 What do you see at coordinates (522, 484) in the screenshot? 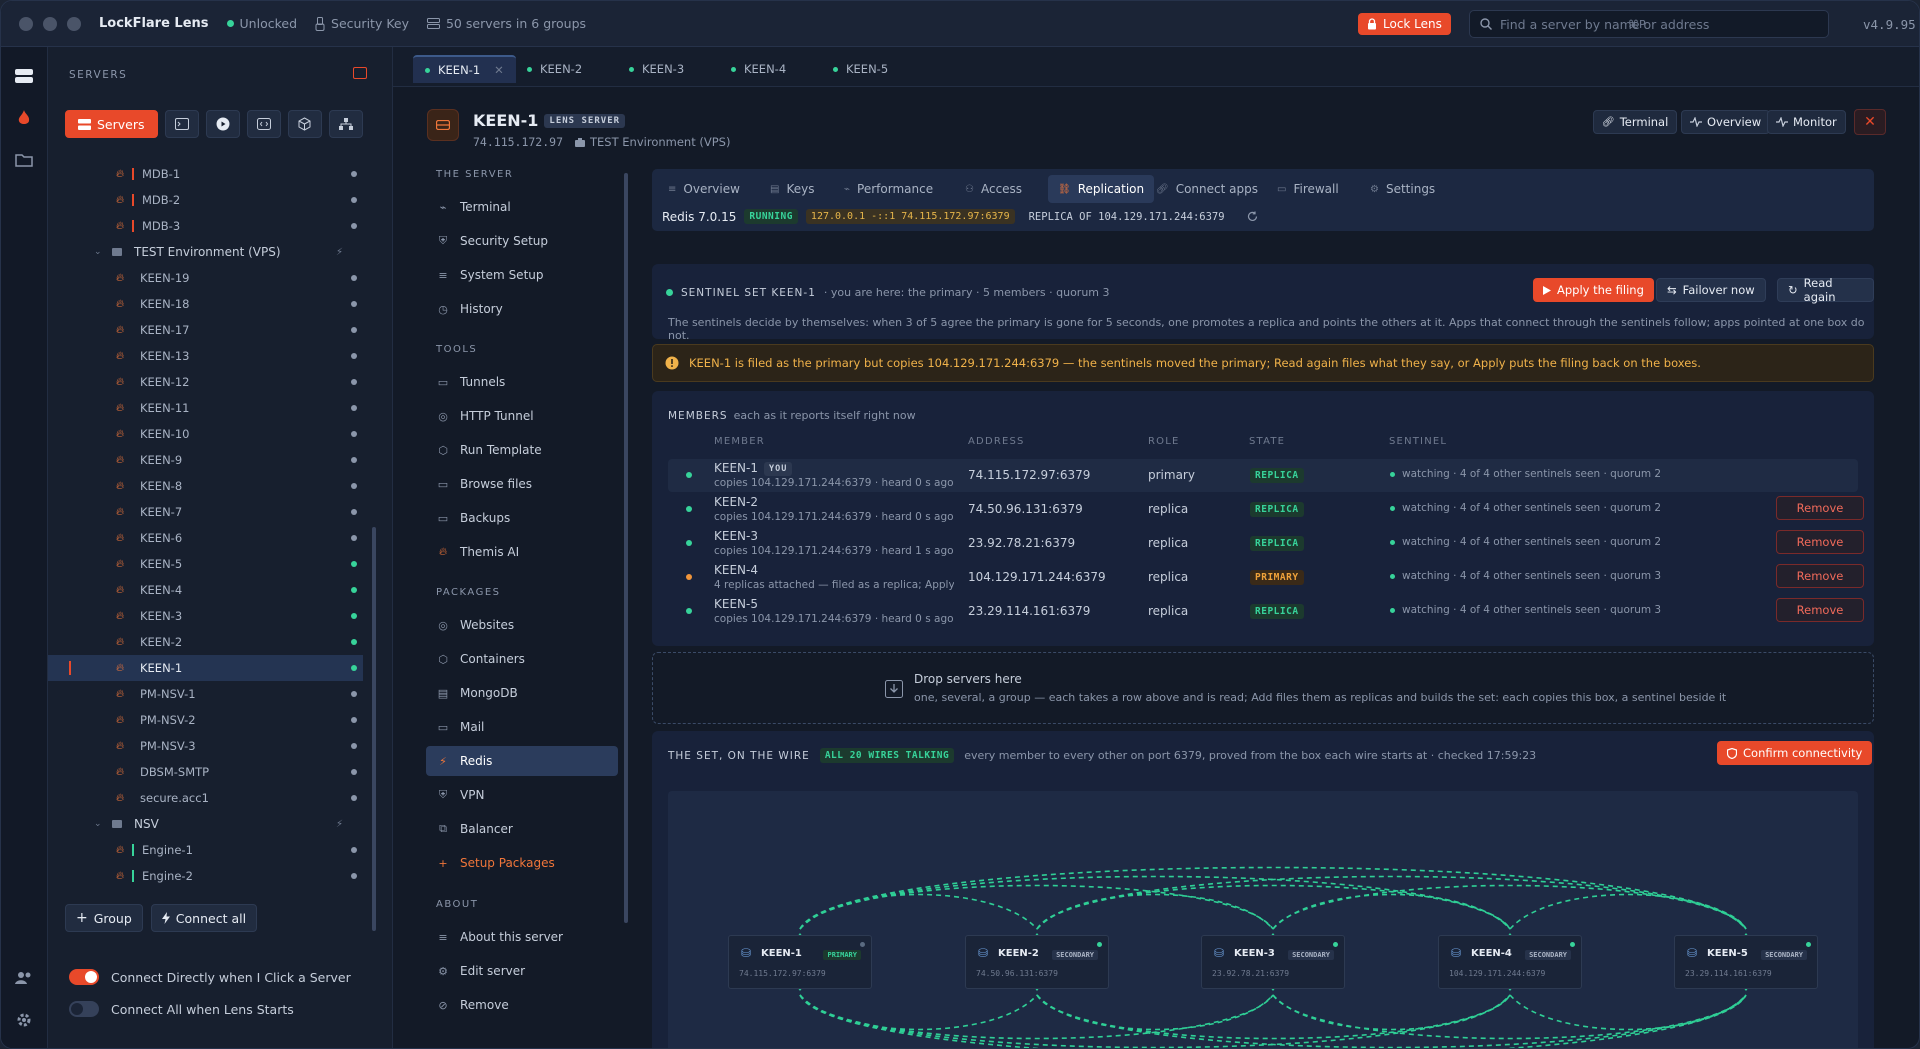
I see `nav-item-browse-files: ▭ Browse files` at bounding box center [522, 484].